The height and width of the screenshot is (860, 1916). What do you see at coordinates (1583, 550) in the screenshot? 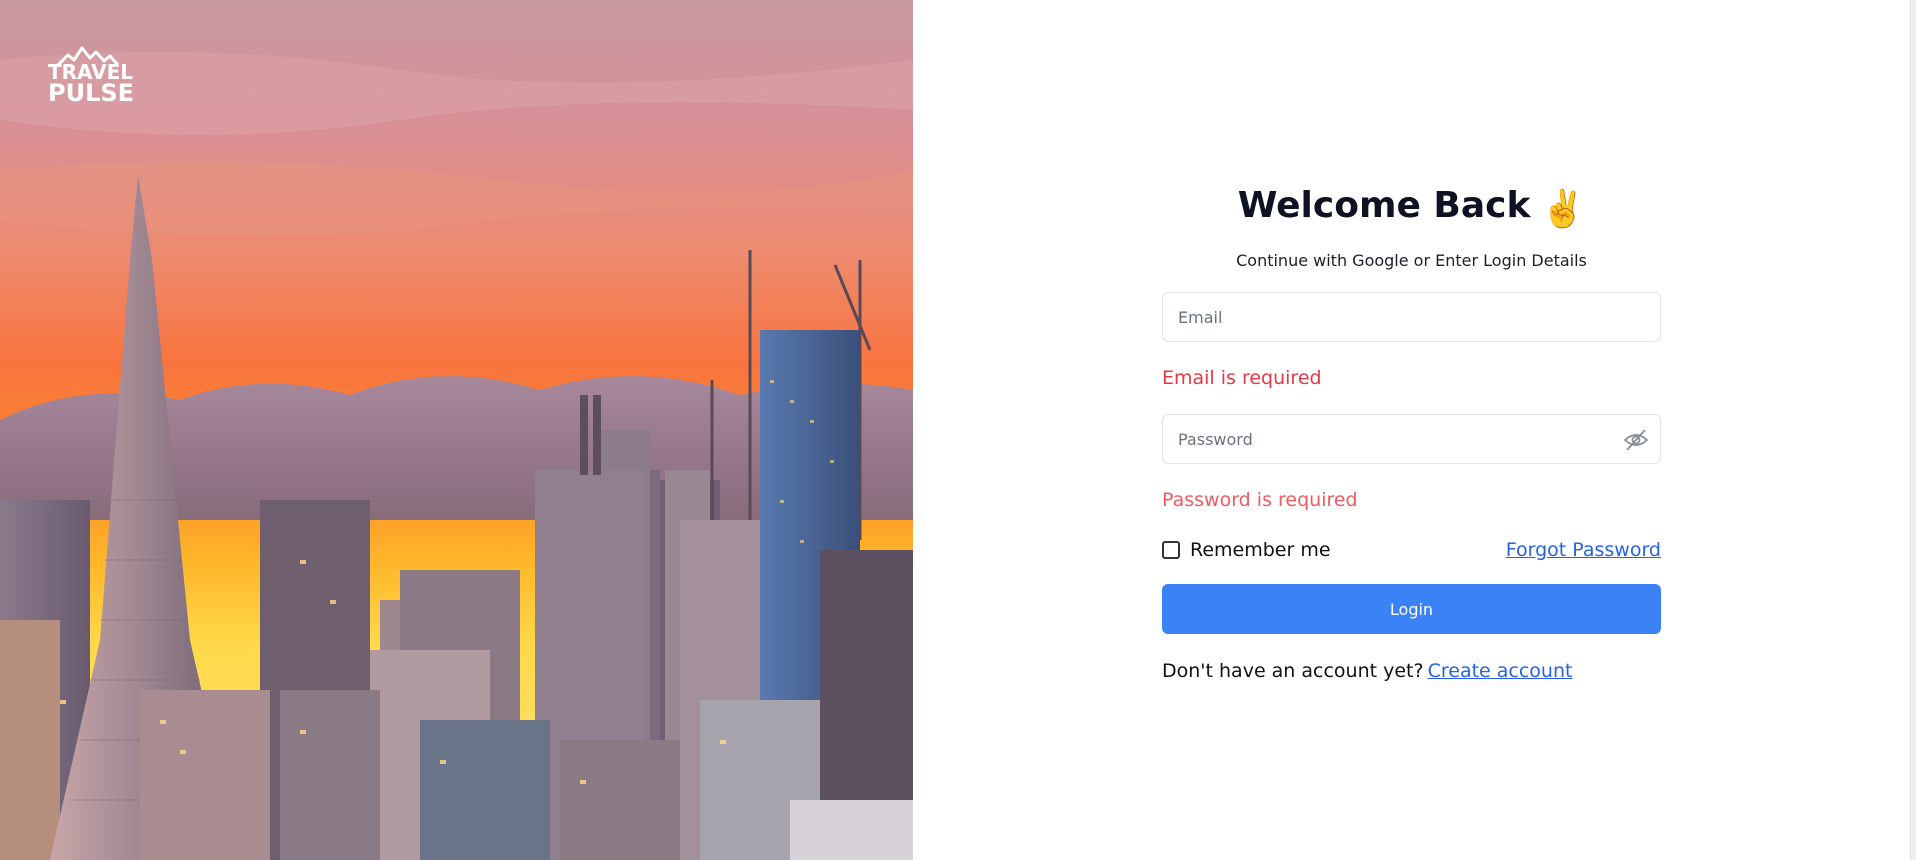
I see `forgot-password-link: Forgot Password` at bounding box center [1583, 550].